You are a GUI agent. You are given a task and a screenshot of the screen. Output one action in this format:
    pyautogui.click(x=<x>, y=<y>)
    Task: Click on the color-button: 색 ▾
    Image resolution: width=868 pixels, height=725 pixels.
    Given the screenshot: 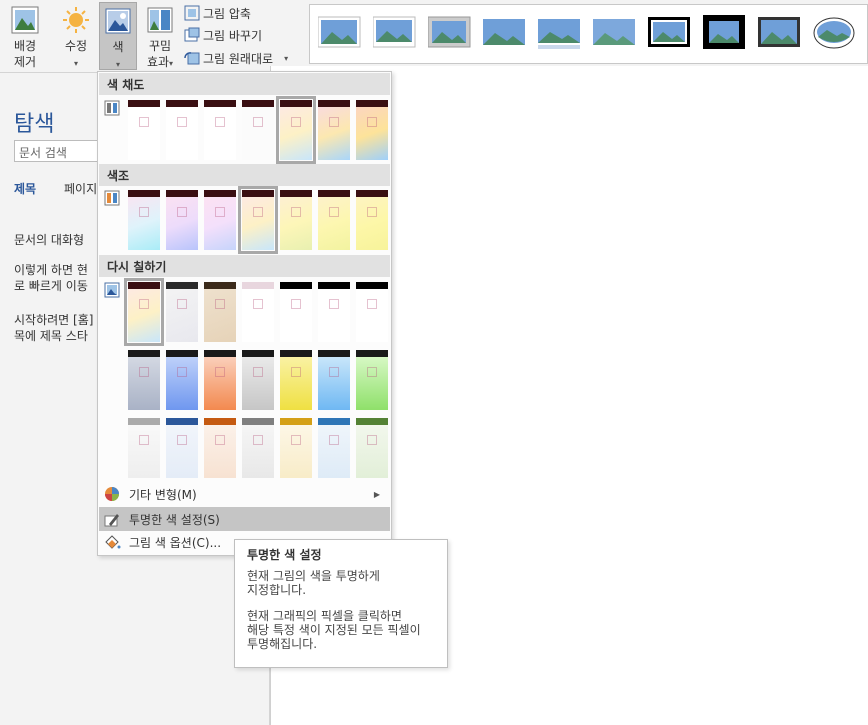 What is the action you would take?
    pyautogui.click(x=118, y=36)
    